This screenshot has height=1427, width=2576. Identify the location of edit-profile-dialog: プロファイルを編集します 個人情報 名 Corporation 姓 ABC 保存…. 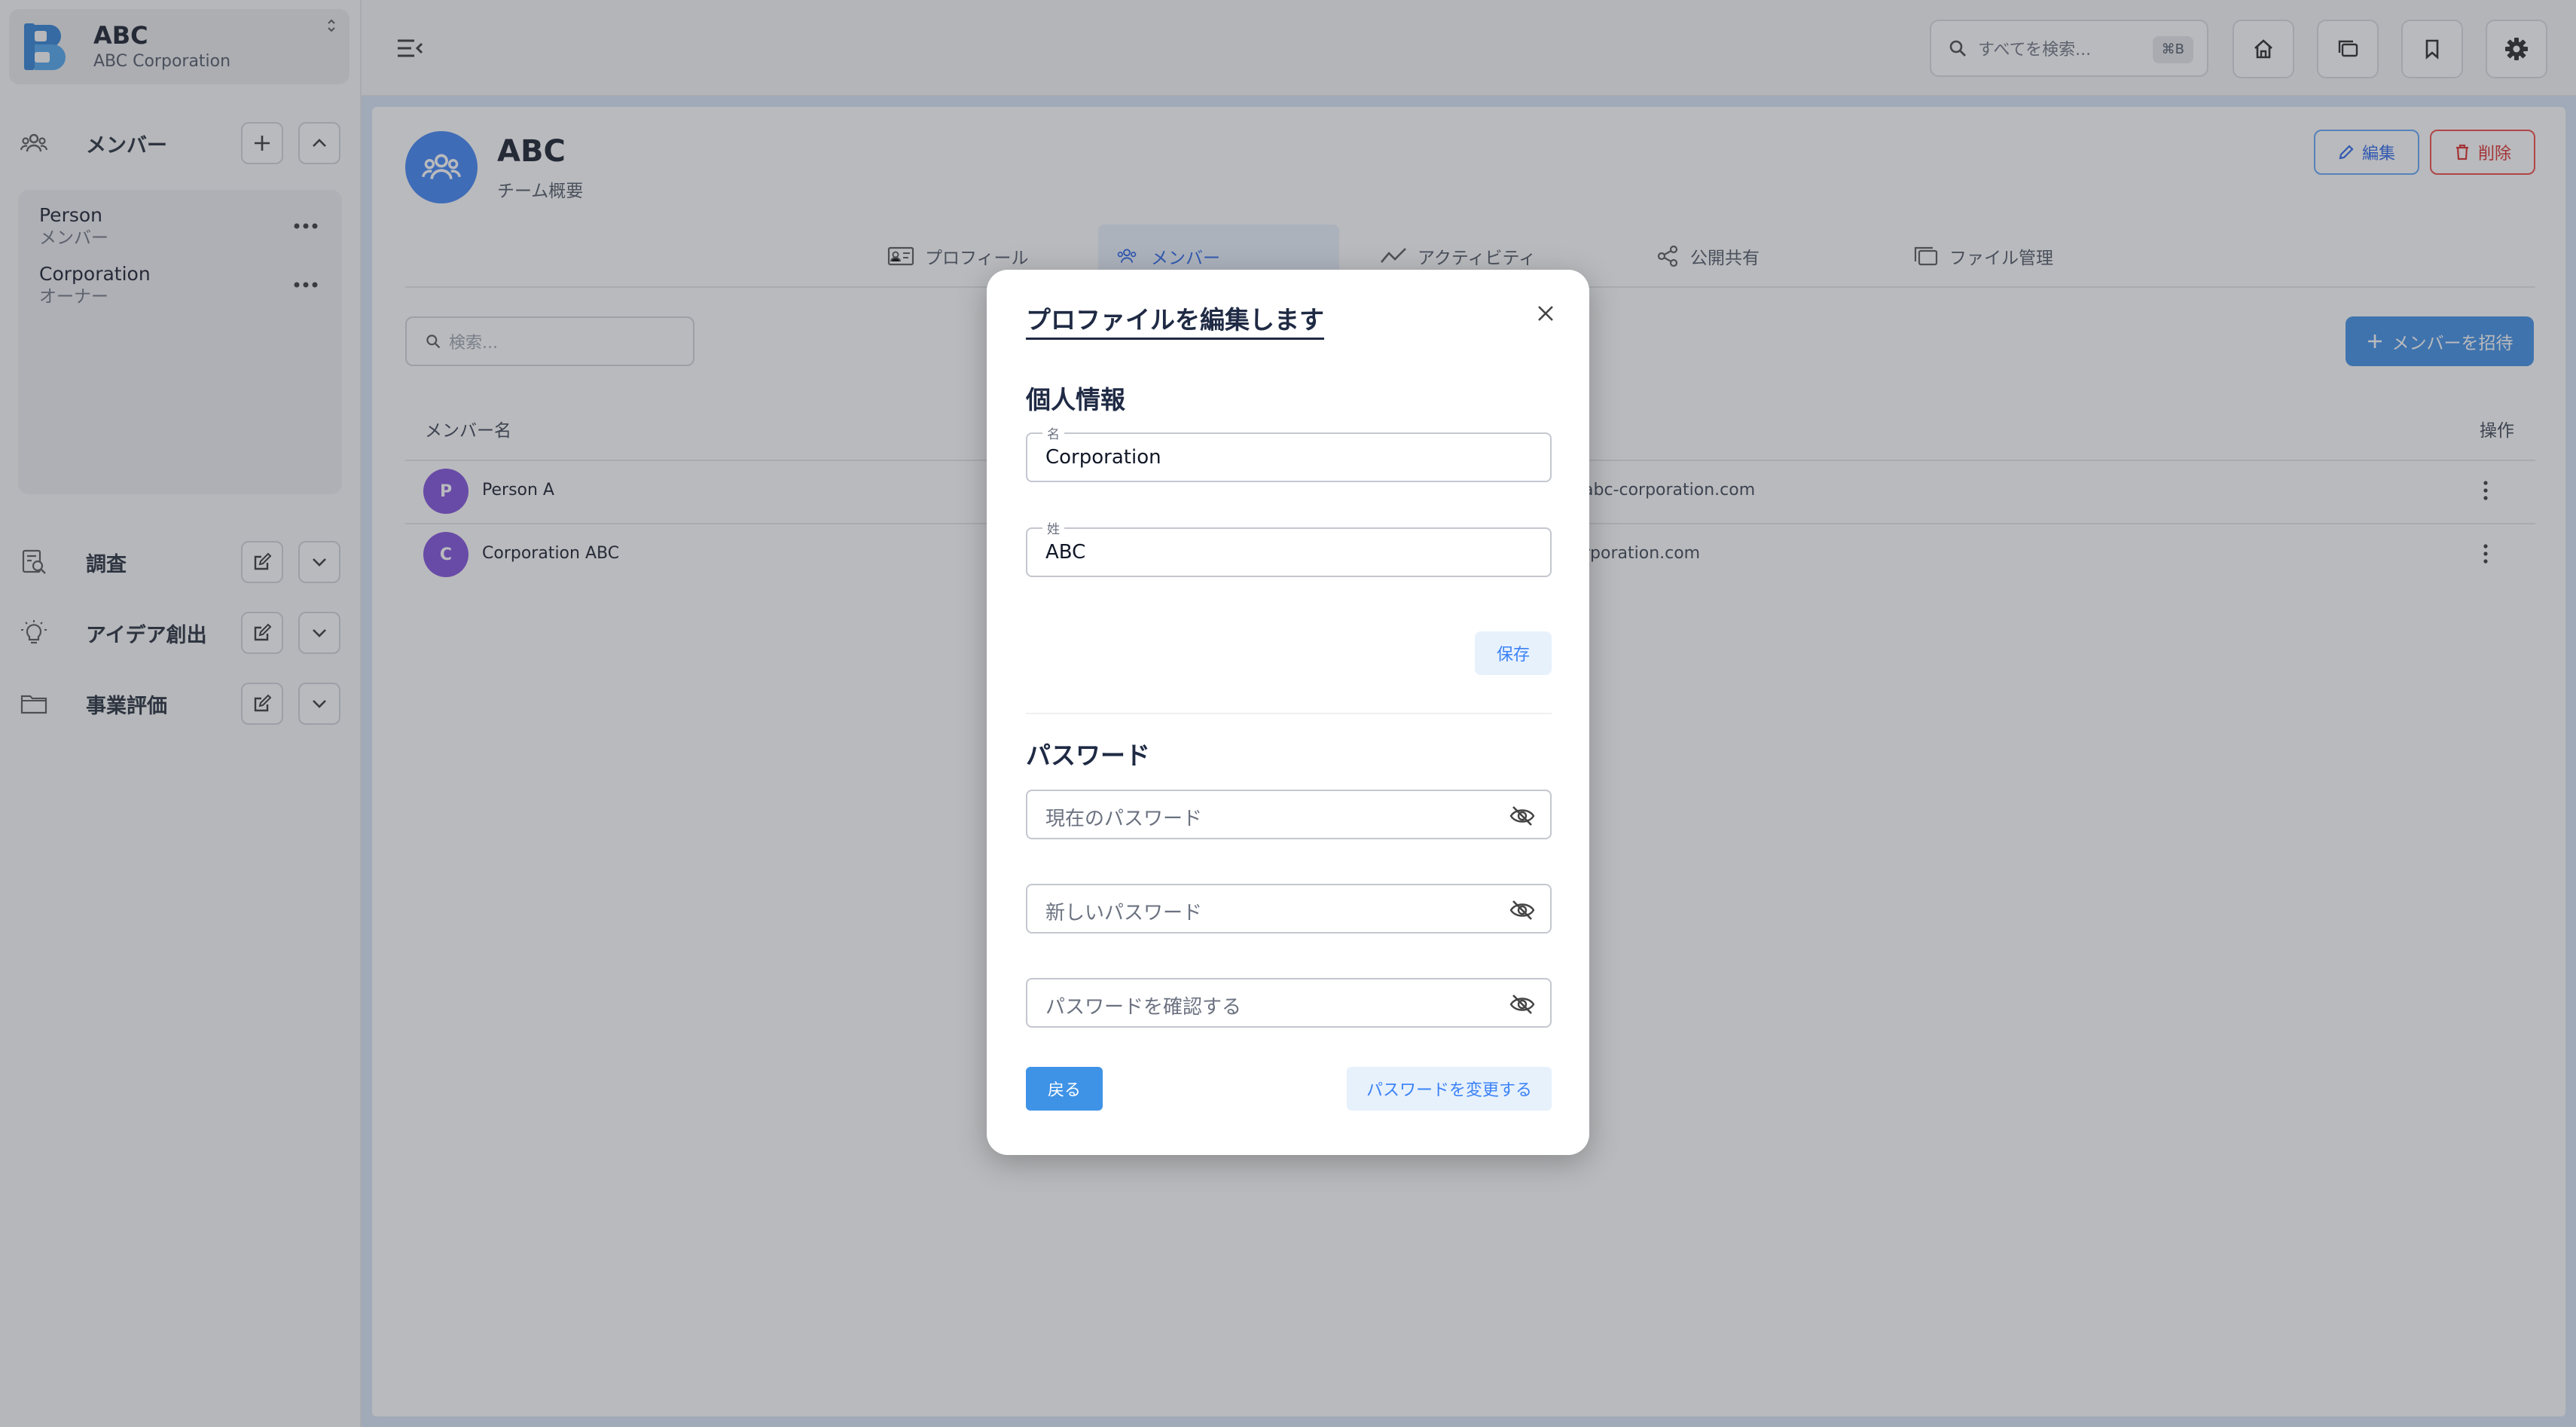
(1288, 712).